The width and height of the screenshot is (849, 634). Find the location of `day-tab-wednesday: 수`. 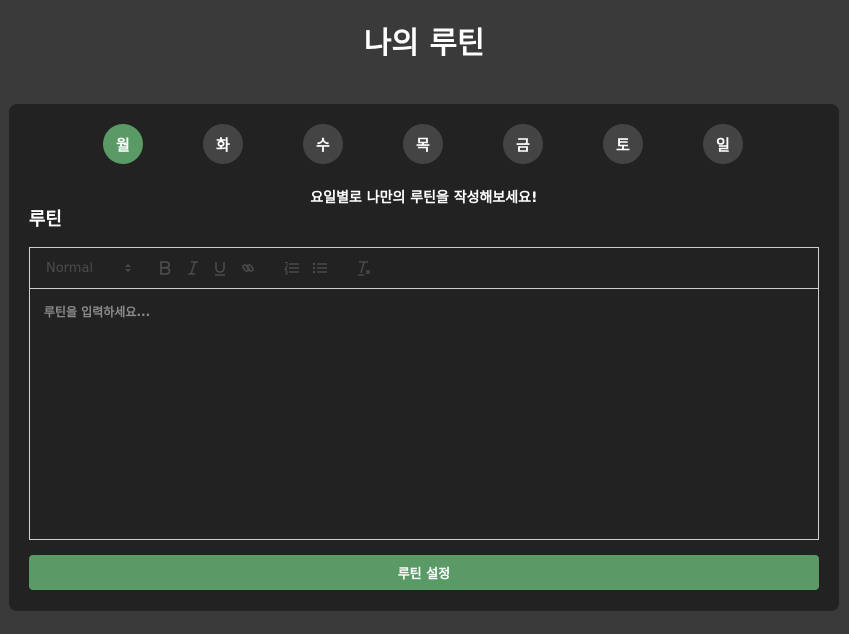

day-tab-wednesday: 수 is located at coordinates (323, 144).